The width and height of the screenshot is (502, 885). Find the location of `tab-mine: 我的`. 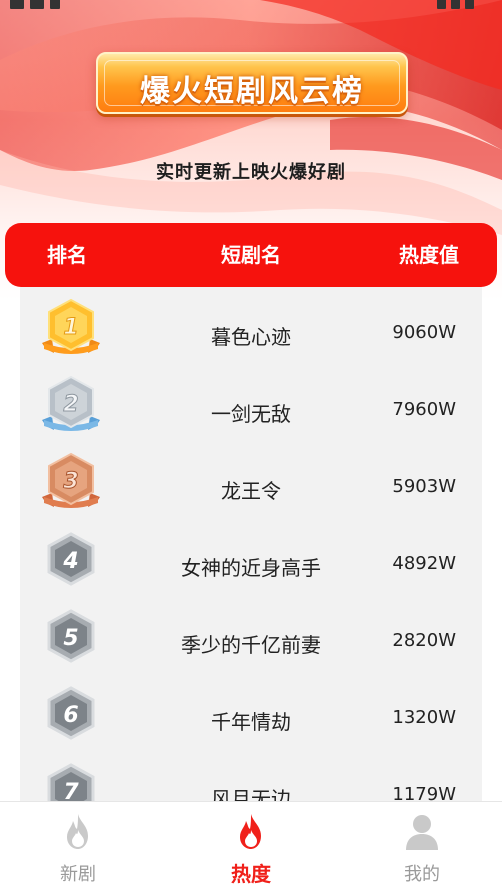

tab-mine: 我的 is located at coordinates (422, 843).